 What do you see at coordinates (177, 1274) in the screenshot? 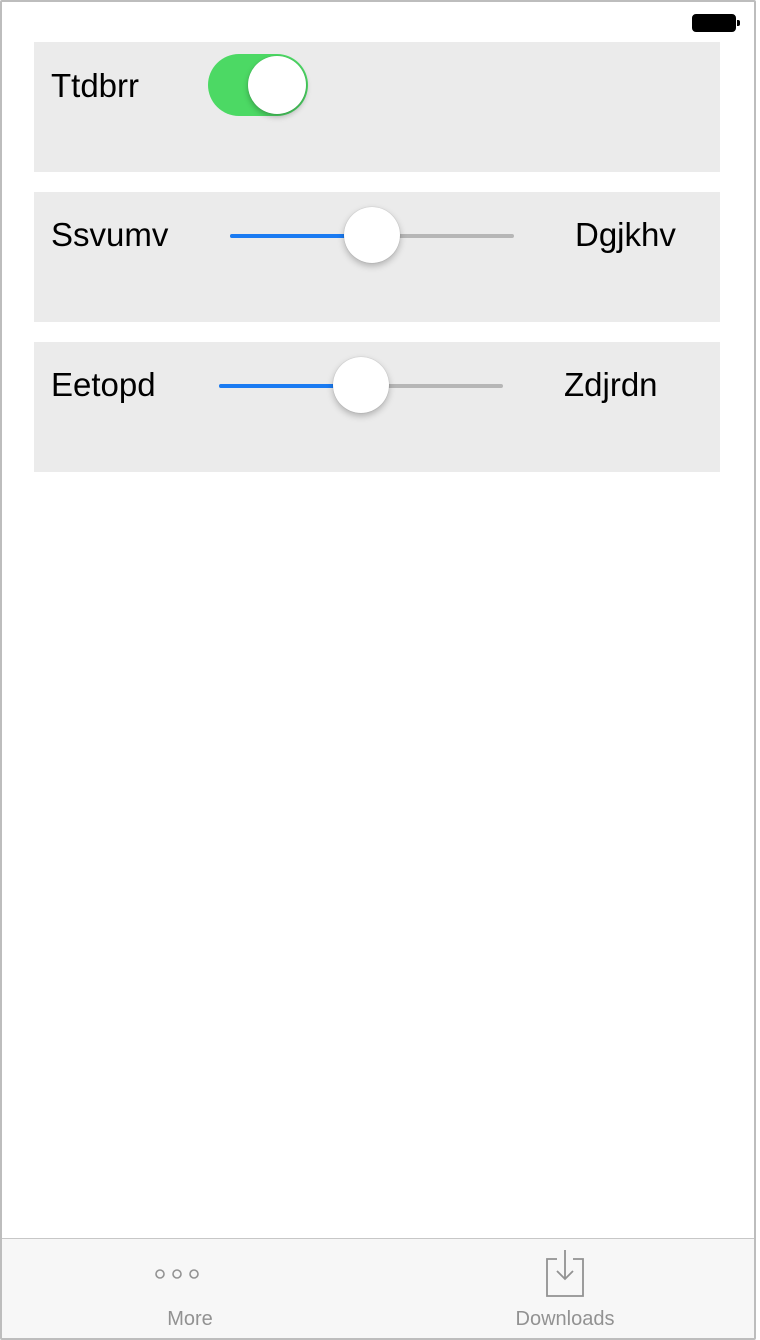
I see `more-dots-icon` at bounding box center [177, 1274].